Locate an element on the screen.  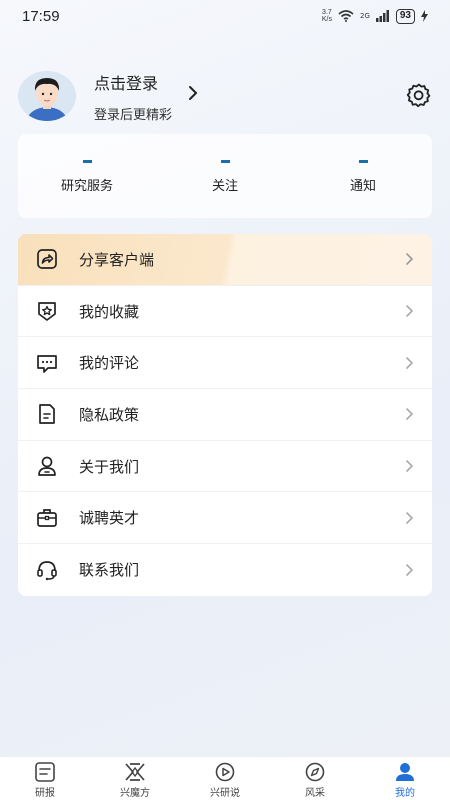
gear-icon is located at coordinates (419, 95).